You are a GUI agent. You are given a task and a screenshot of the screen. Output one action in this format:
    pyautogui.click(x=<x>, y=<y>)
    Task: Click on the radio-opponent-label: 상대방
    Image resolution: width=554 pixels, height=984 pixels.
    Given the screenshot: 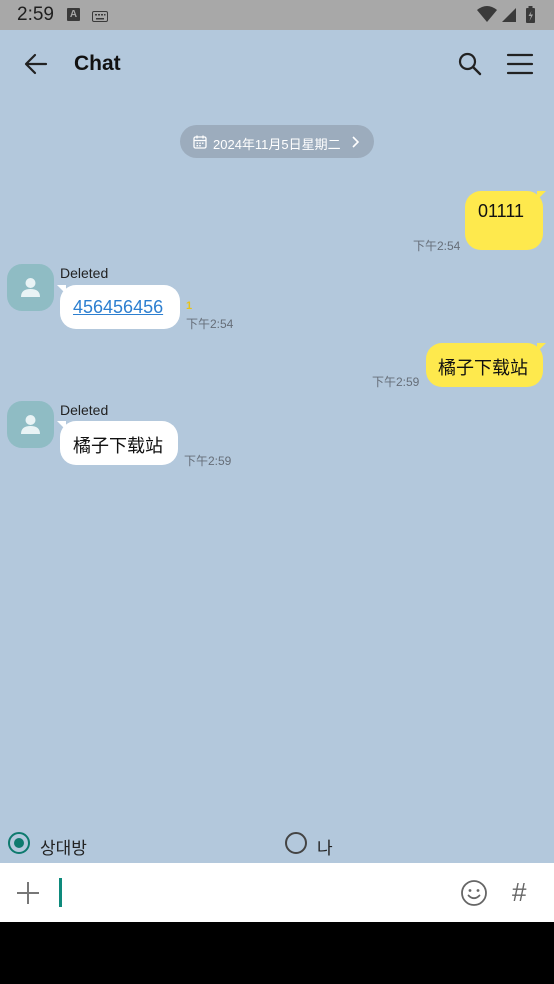 What is the action you would take?
    pyautogui.click(x=63, y=846)
    